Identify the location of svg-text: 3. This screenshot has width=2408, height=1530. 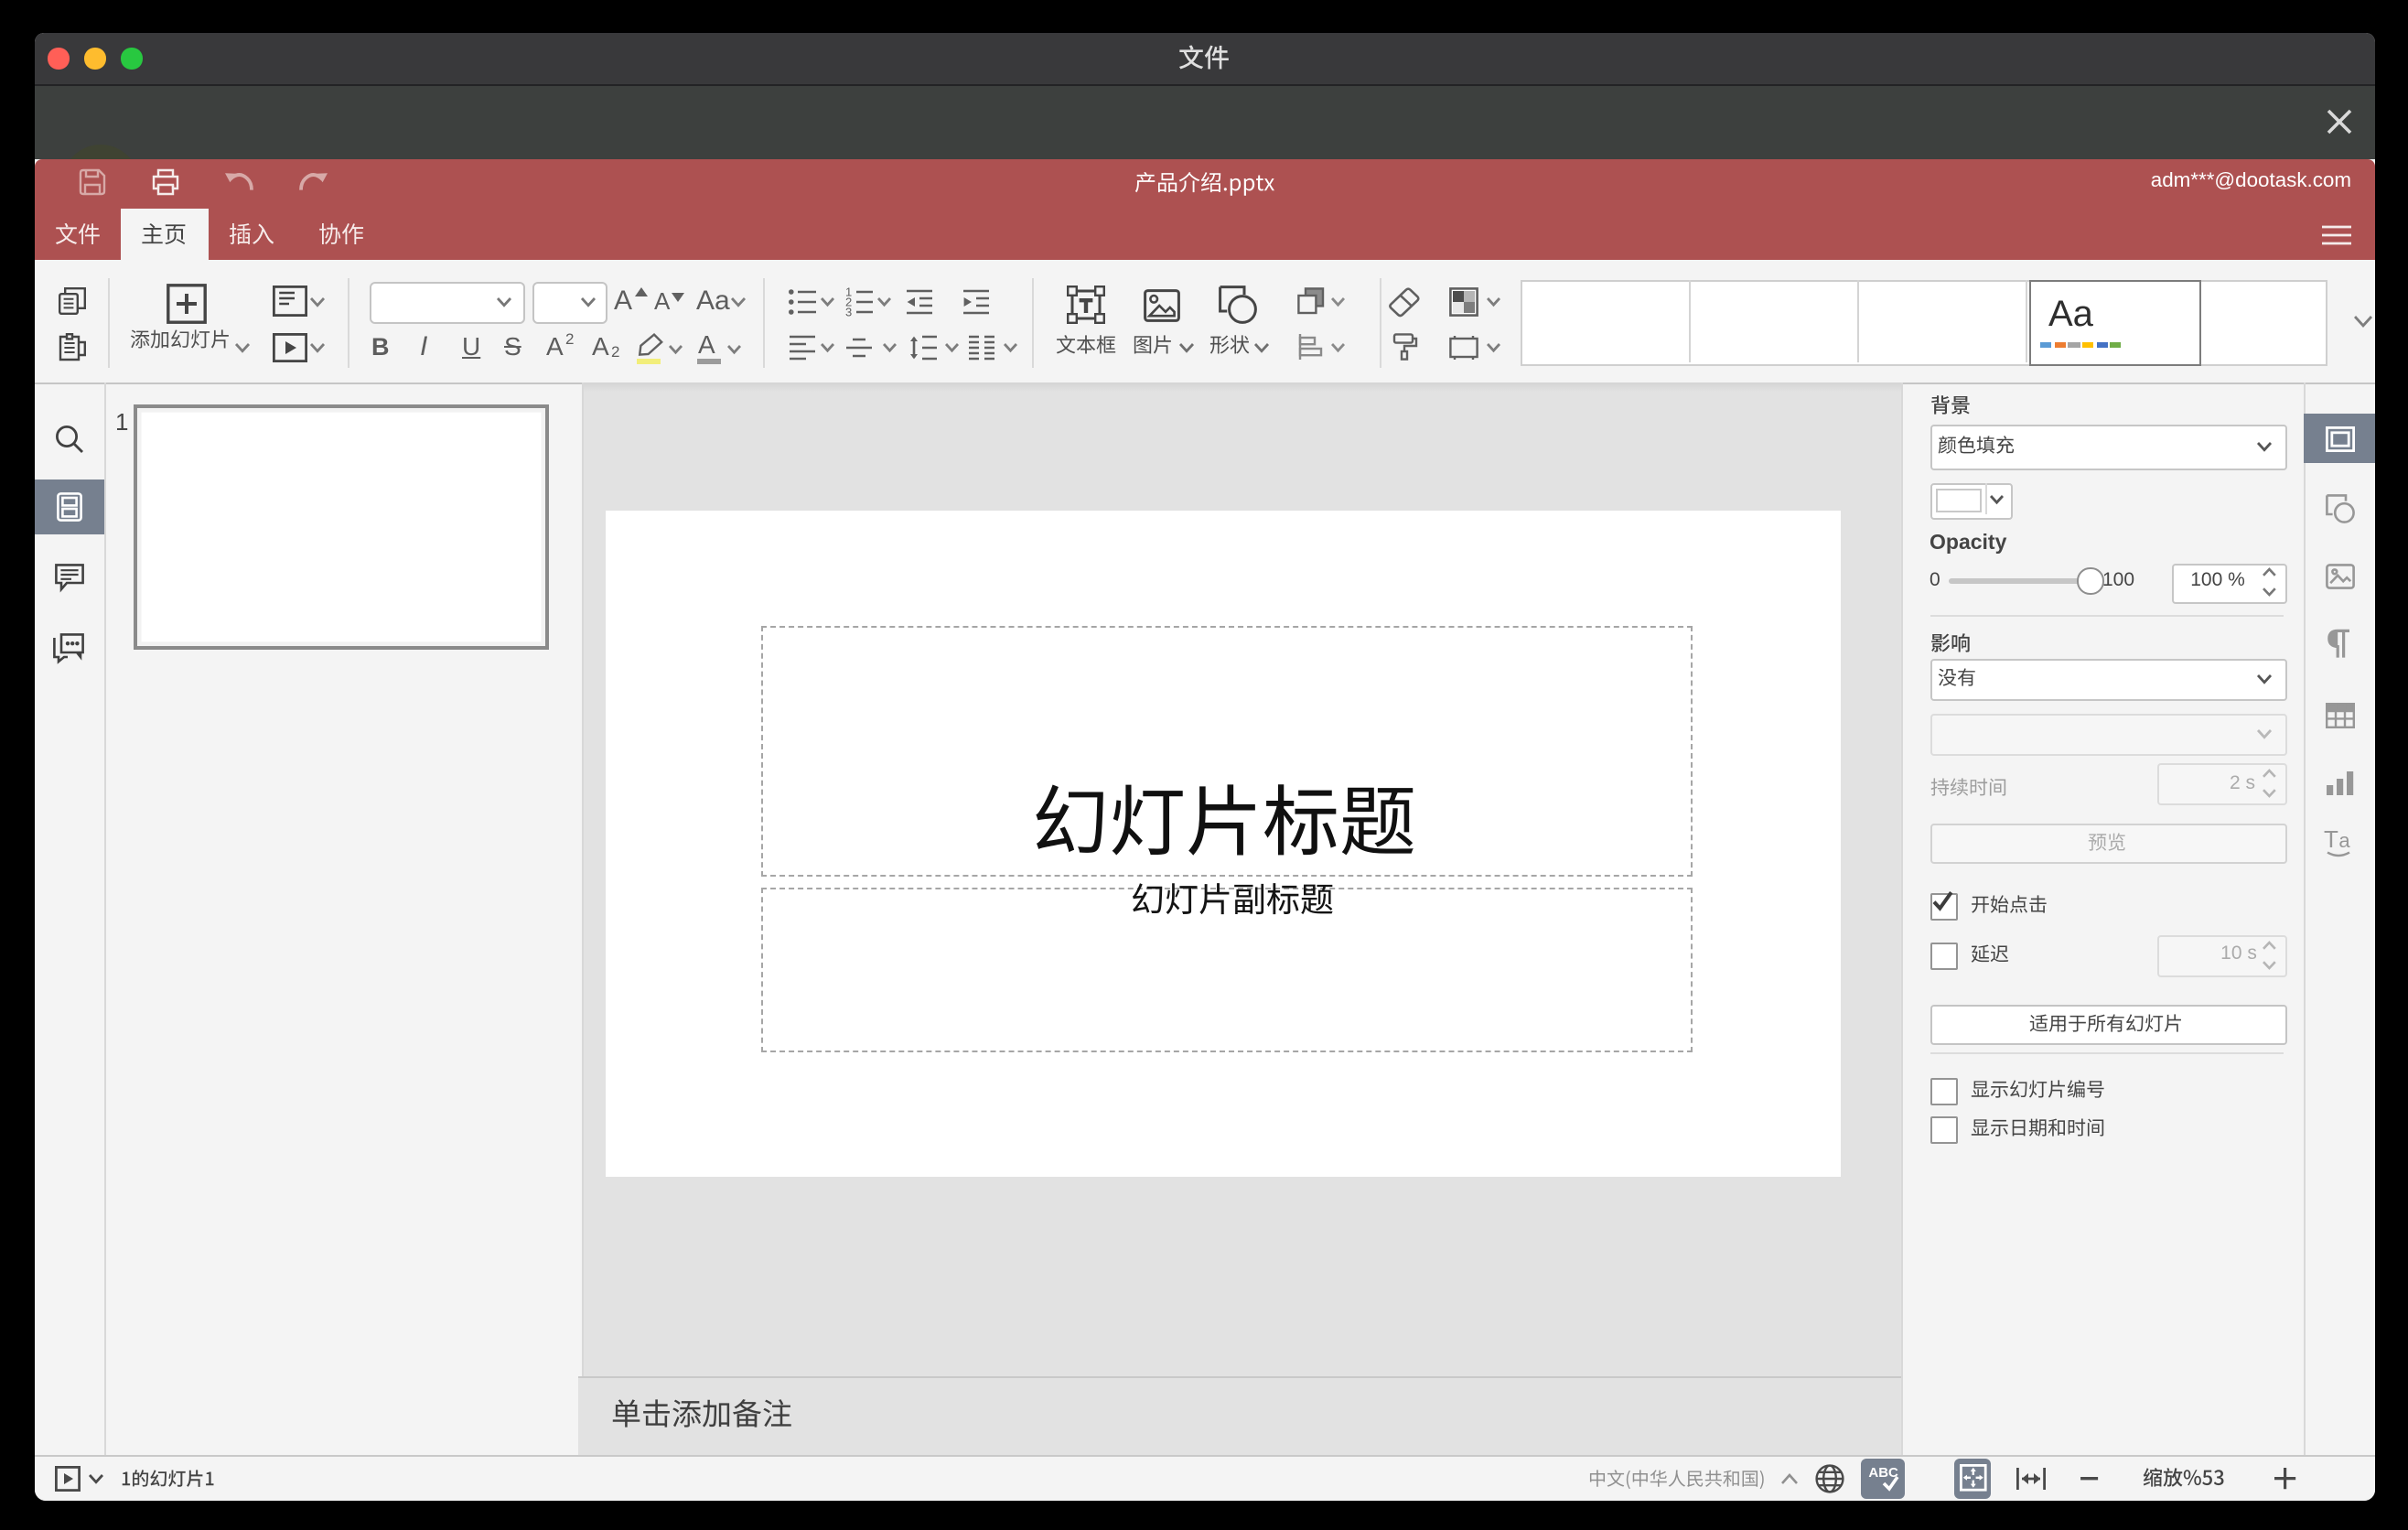
(847, 311).